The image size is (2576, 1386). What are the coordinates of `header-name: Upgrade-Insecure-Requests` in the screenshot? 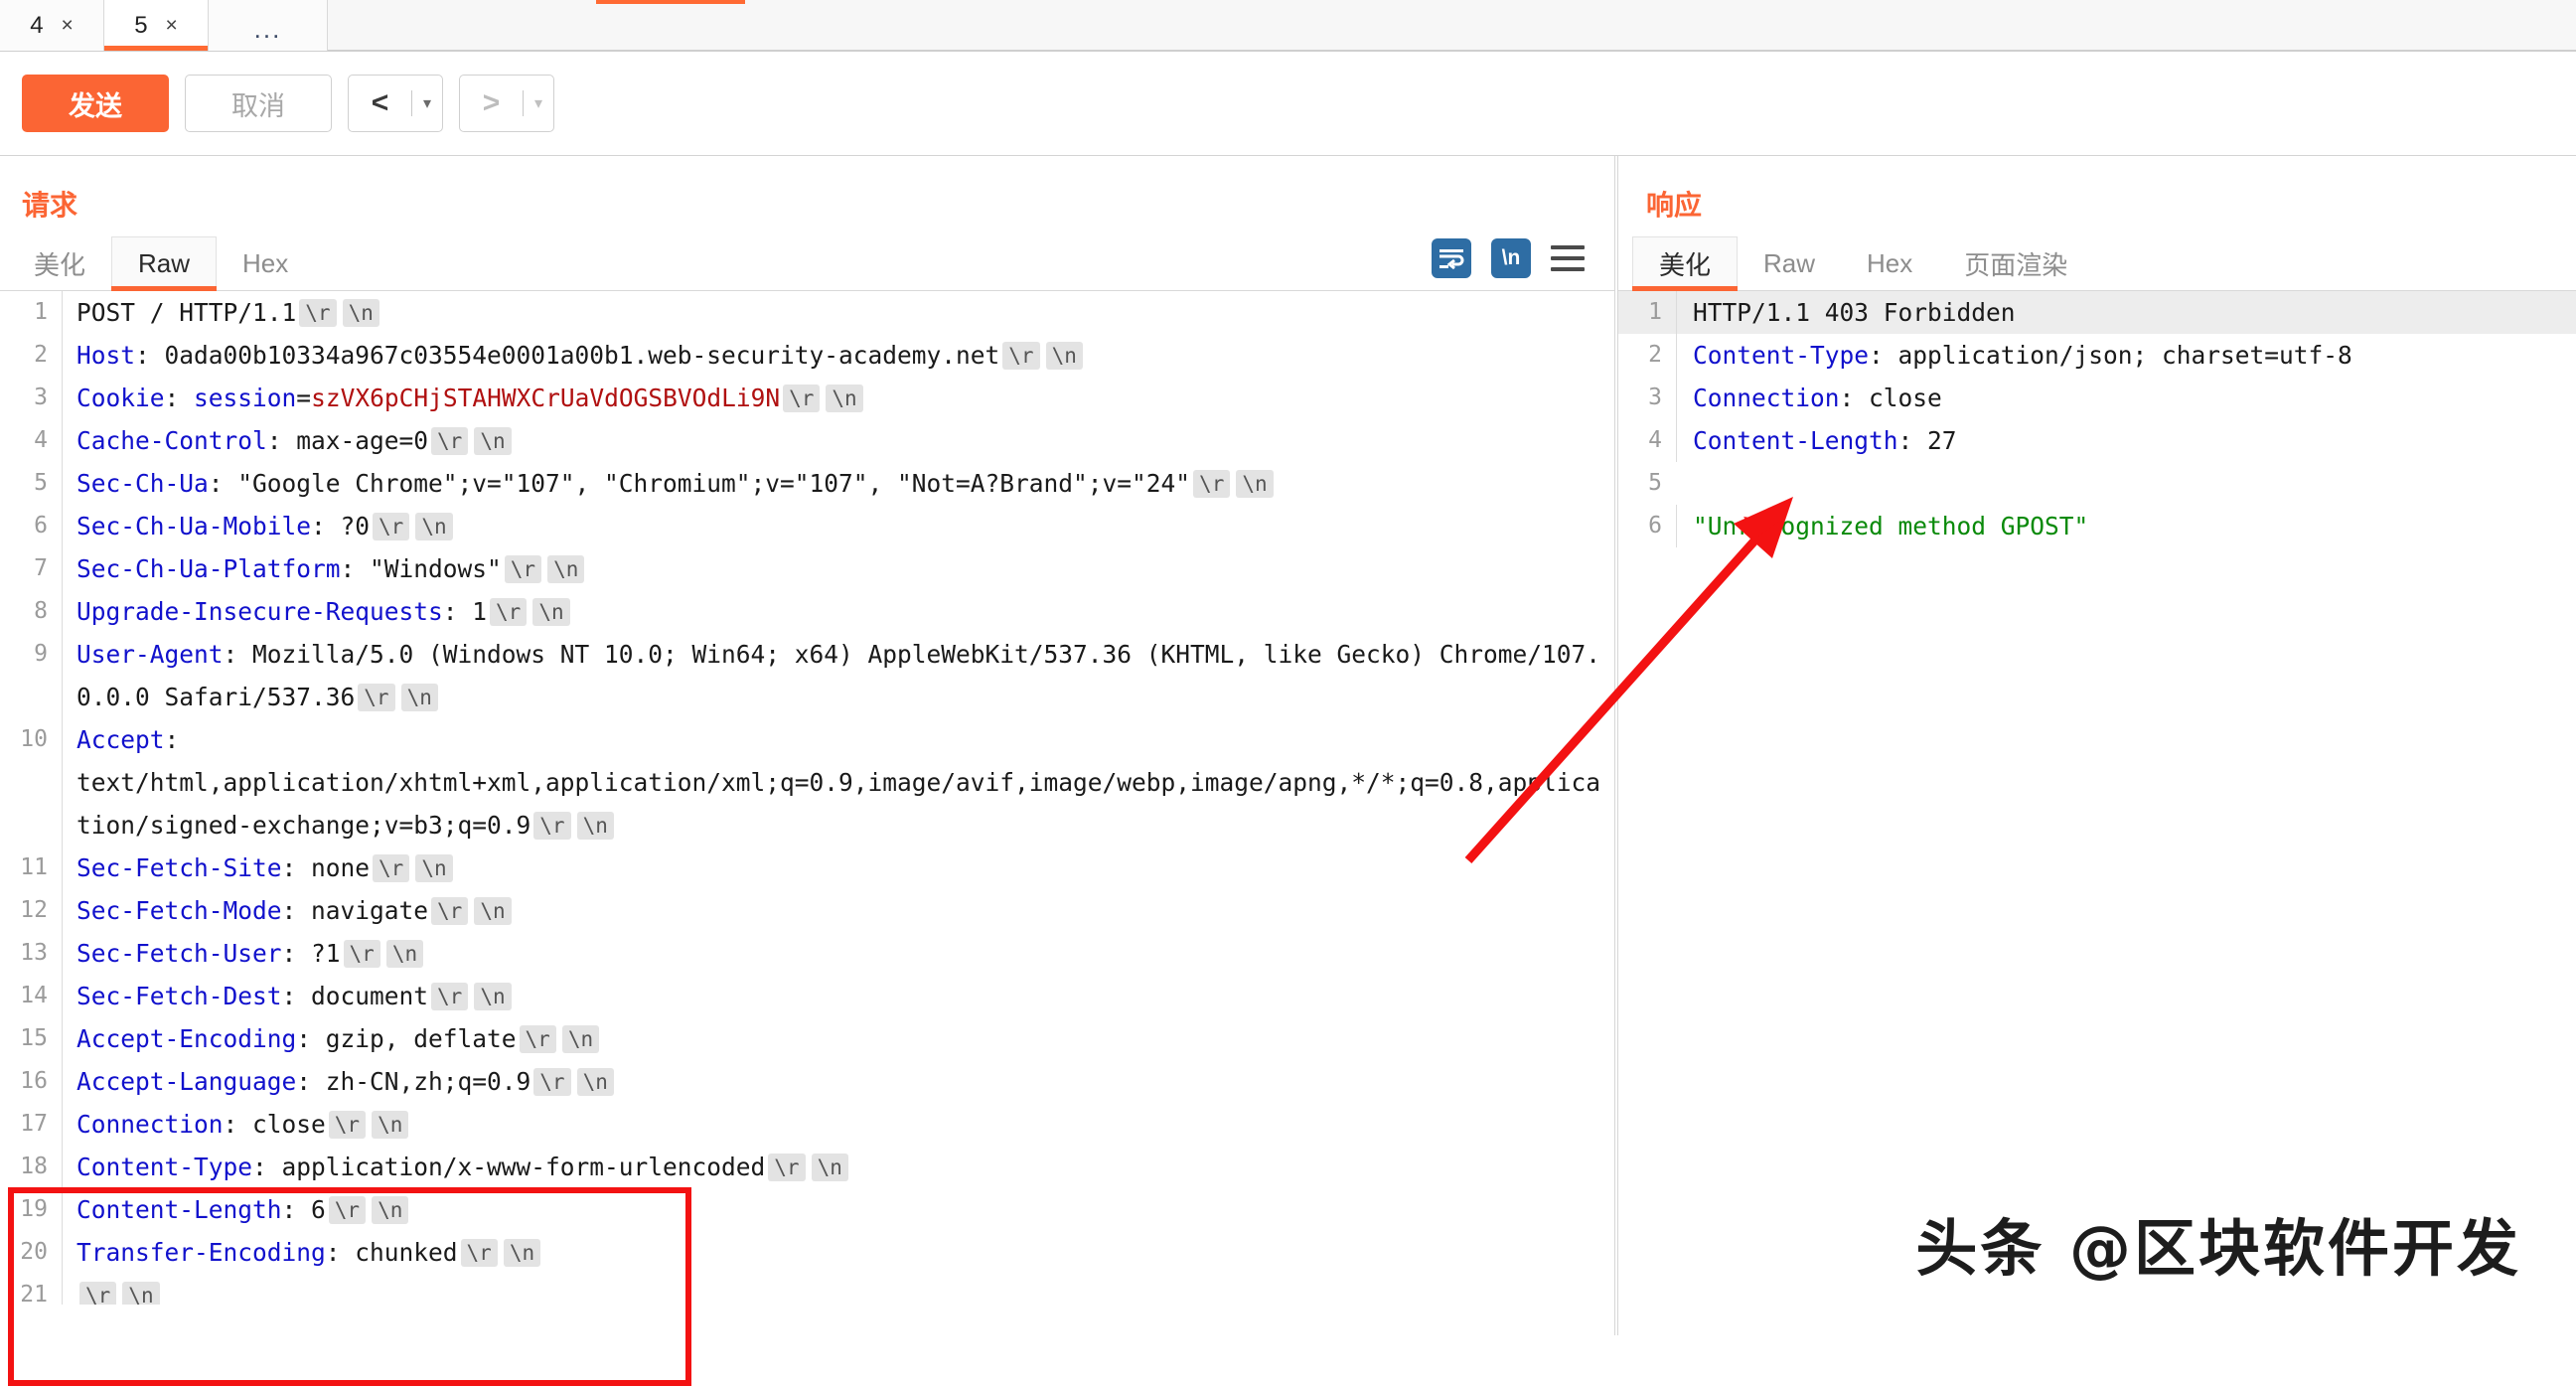 It's located at (259, 611).